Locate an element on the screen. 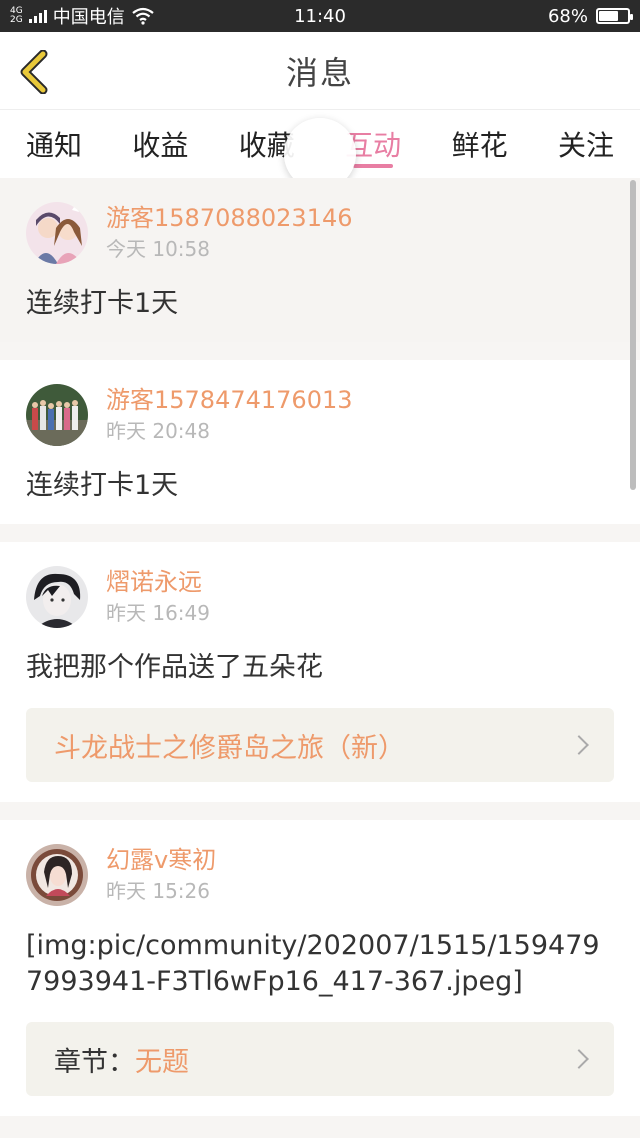 The width and height of the screenshot is (640, 1138). work-link: 斗龙战士之修爵岛之旅（新） is located at coordinates (320, 745).